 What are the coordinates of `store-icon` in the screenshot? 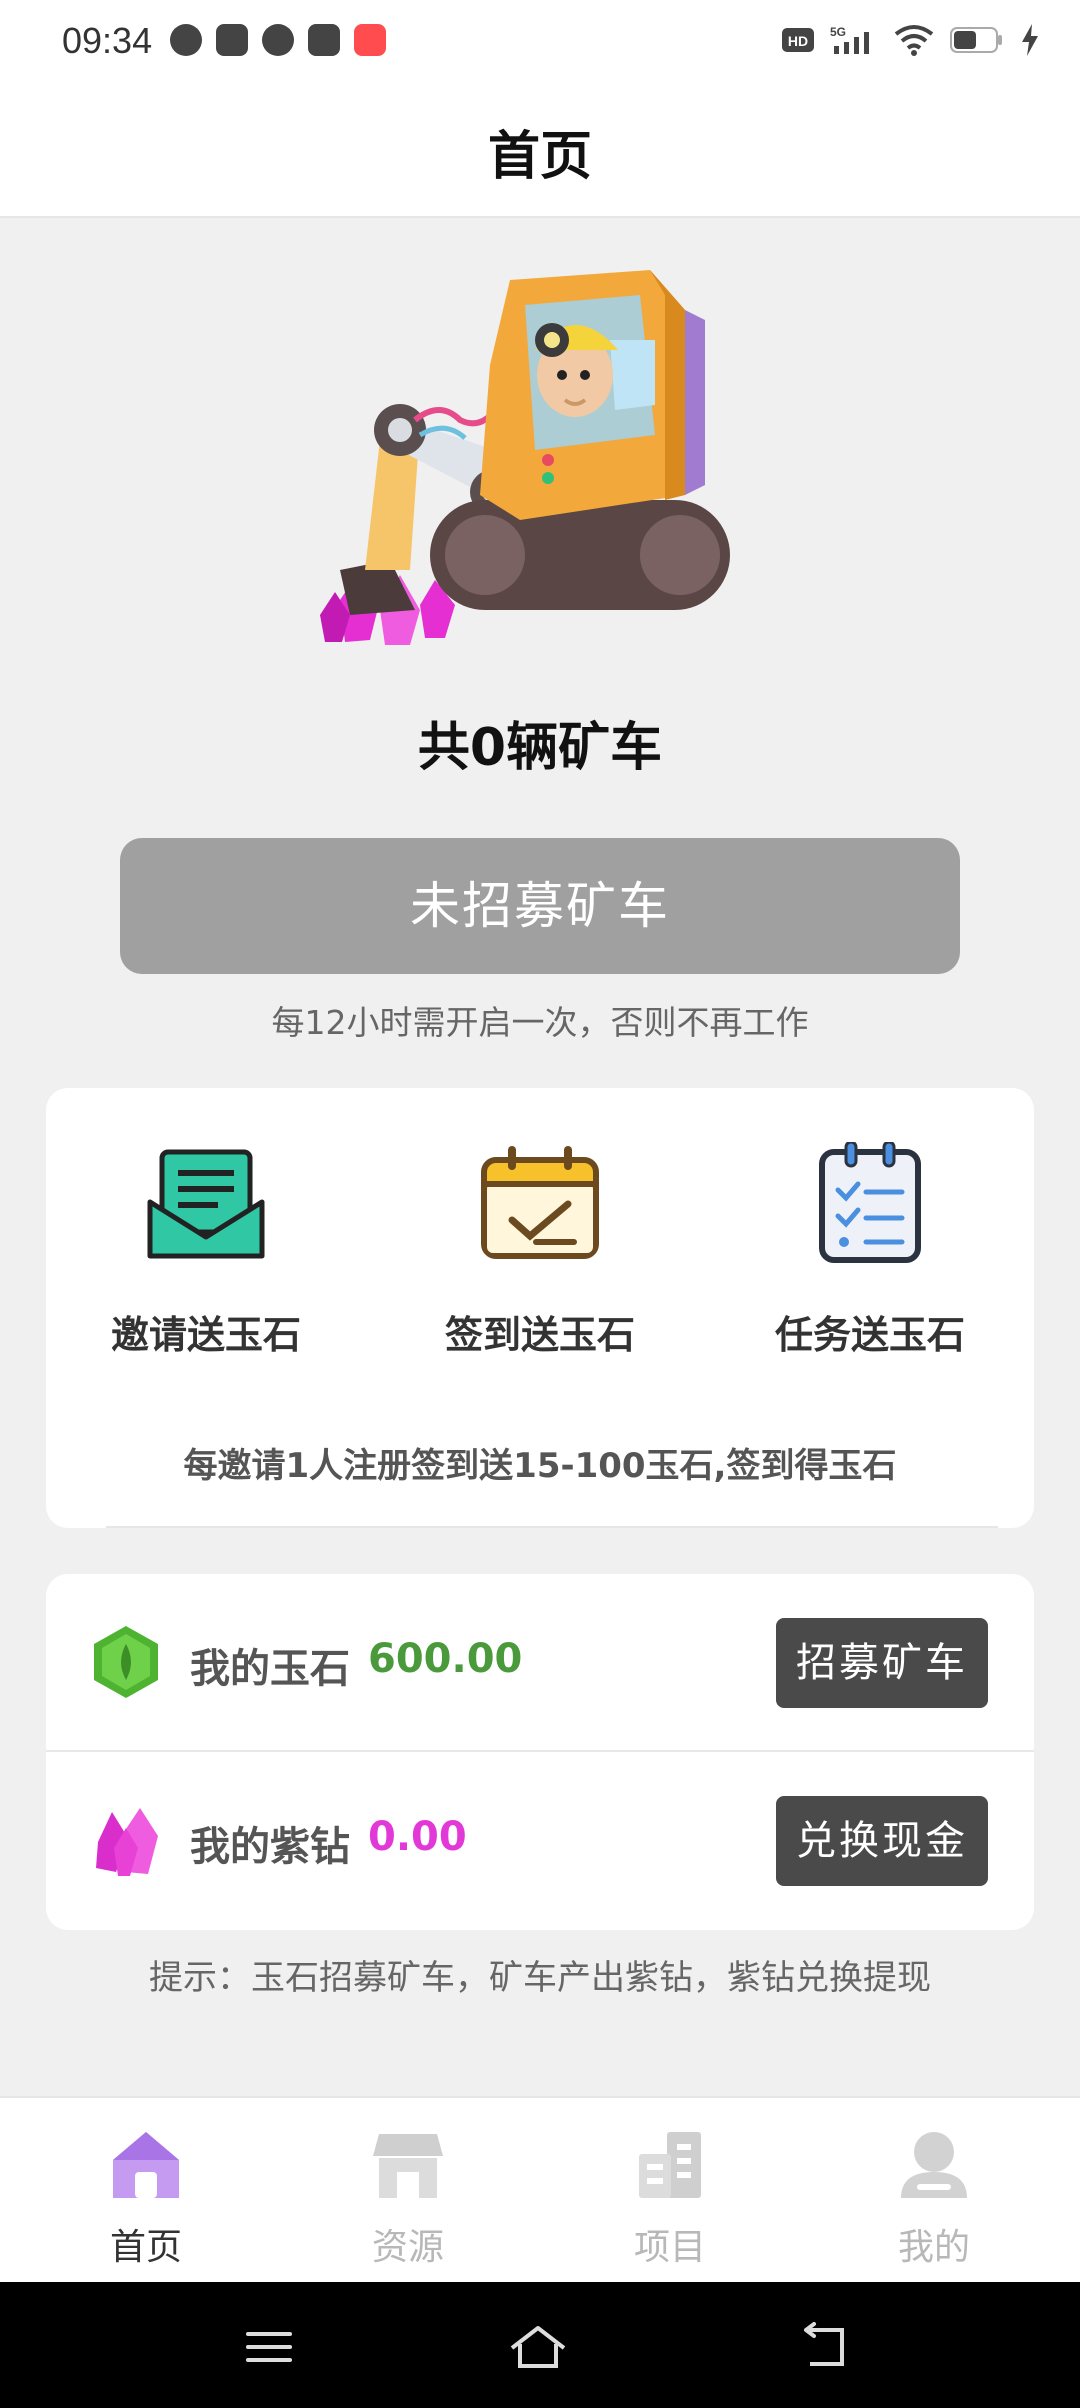 It's located at (408, 2166).